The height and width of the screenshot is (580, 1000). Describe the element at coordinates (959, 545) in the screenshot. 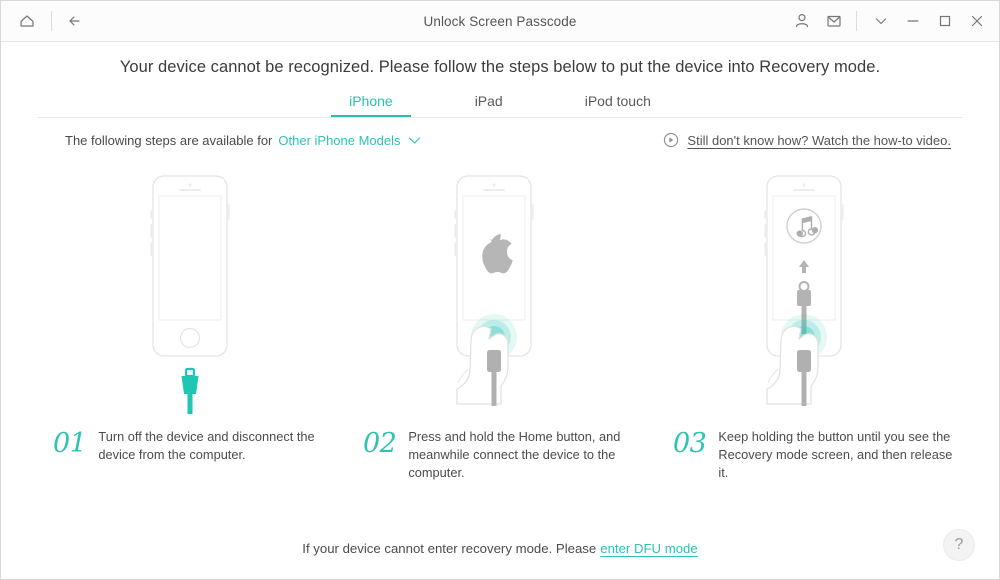

I see `help-button: ?` at that location.